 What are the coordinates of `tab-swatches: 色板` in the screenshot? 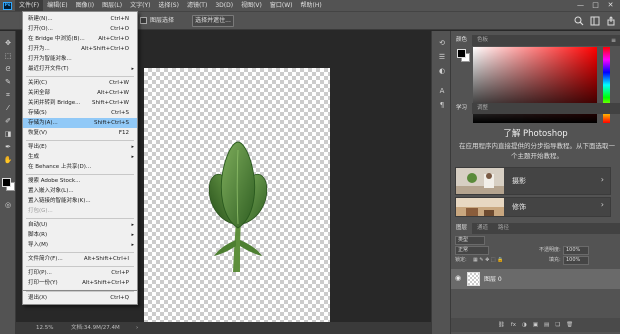 It's located at (482, 40).